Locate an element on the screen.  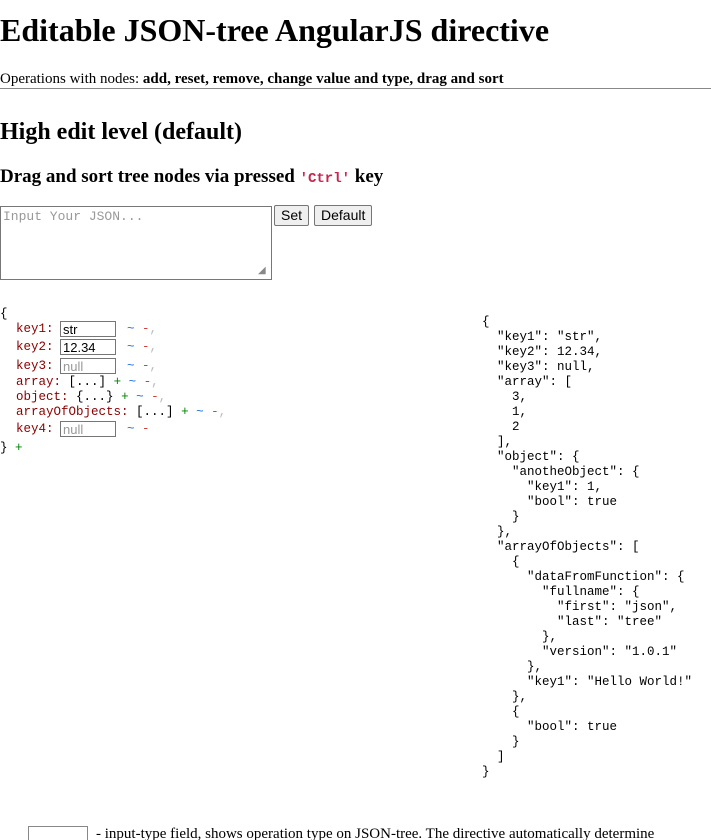
page-title: Editable JSON-tree AngularJS directive is located at coordinates (275, 30).